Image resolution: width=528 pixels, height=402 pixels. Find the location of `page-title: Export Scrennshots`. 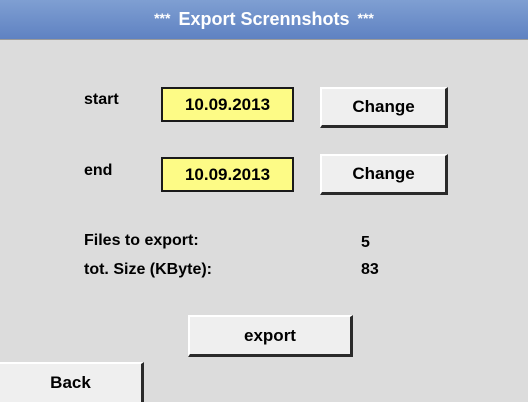

page-title: Export Scrennshots is located at coordinates (264, 19).